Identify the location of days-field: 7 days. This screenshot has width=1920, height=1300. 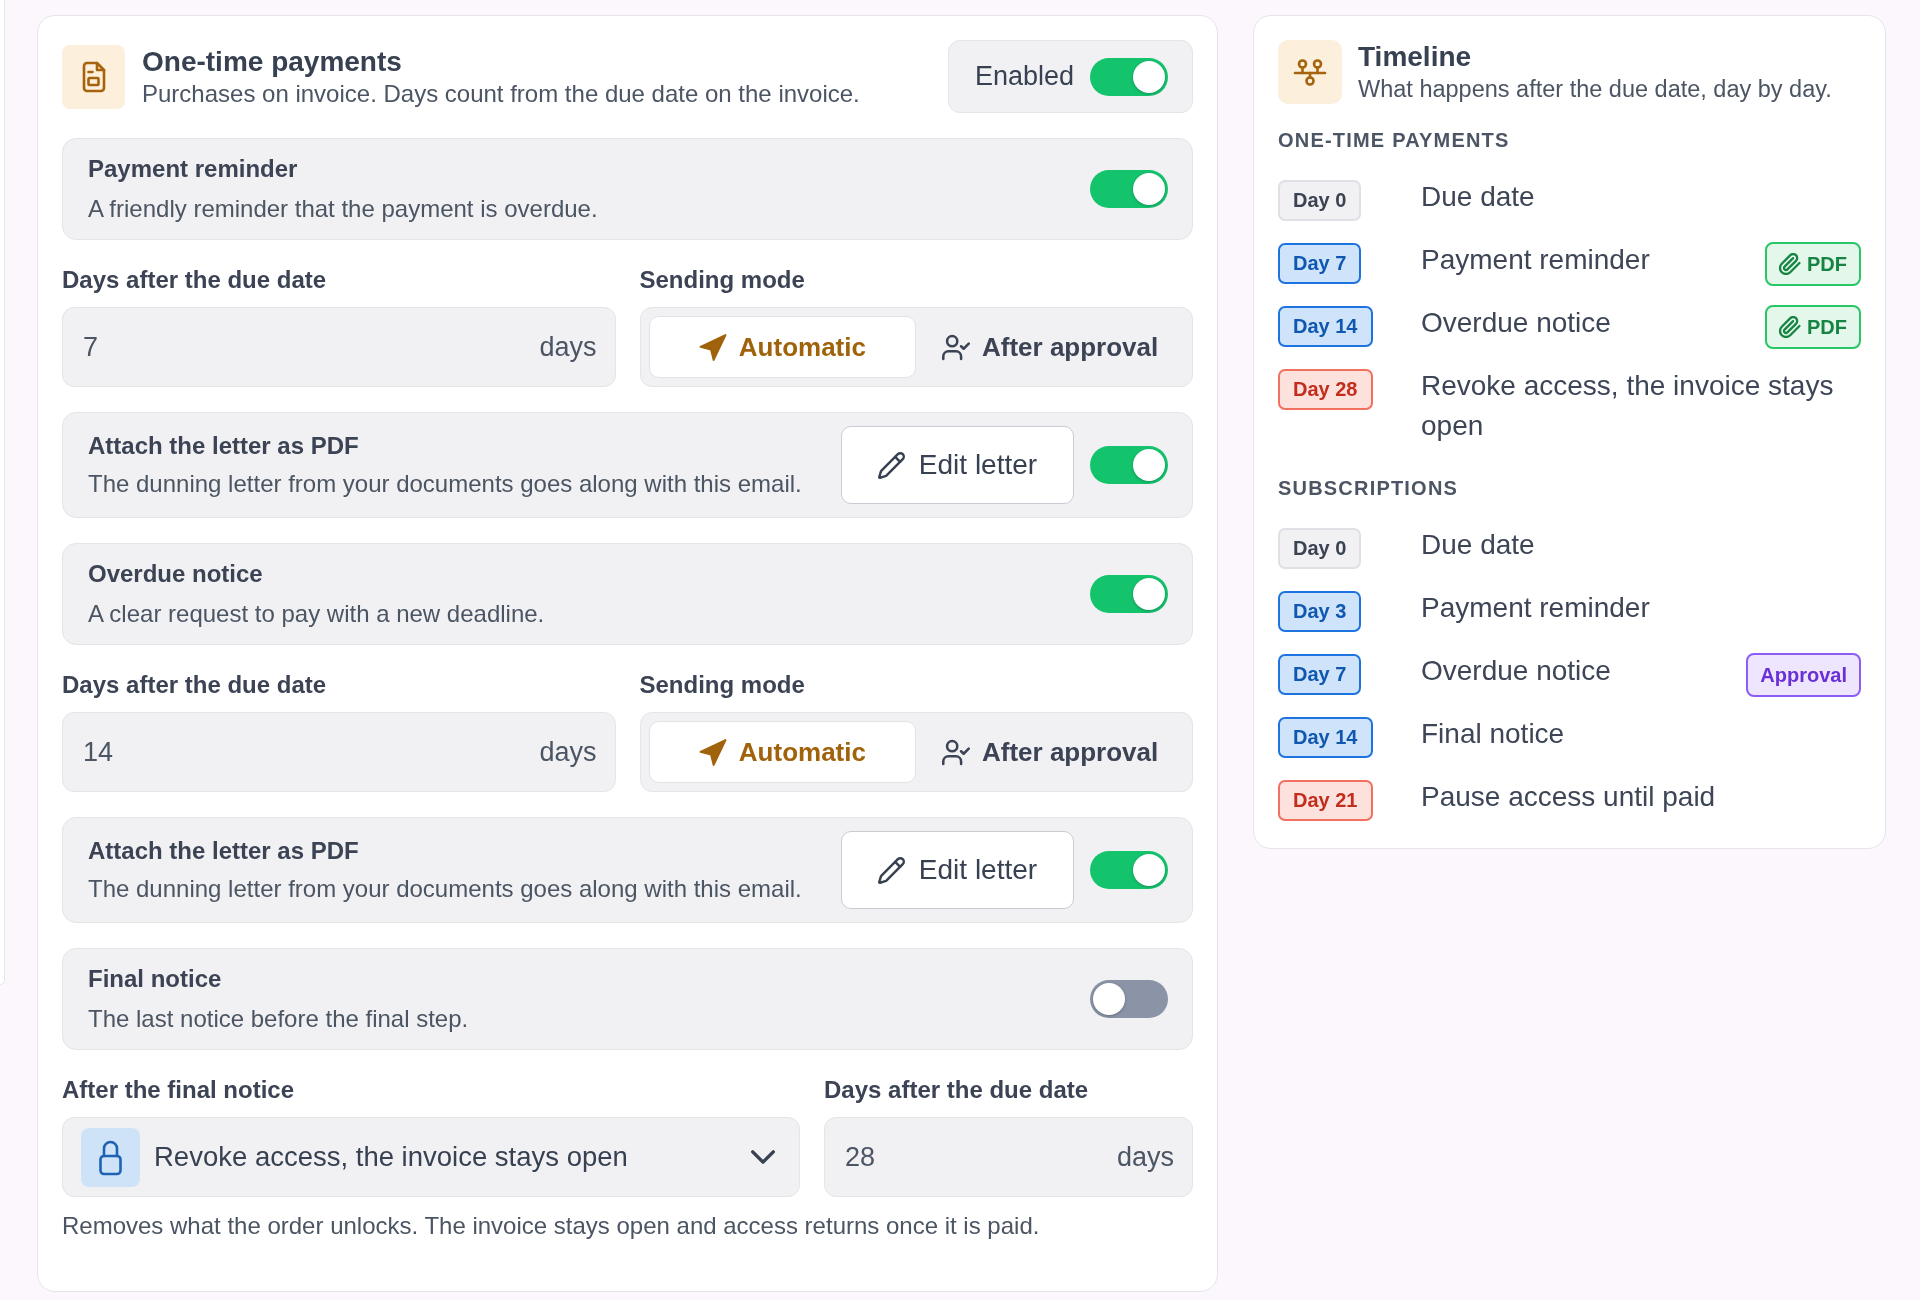
(339, 347).